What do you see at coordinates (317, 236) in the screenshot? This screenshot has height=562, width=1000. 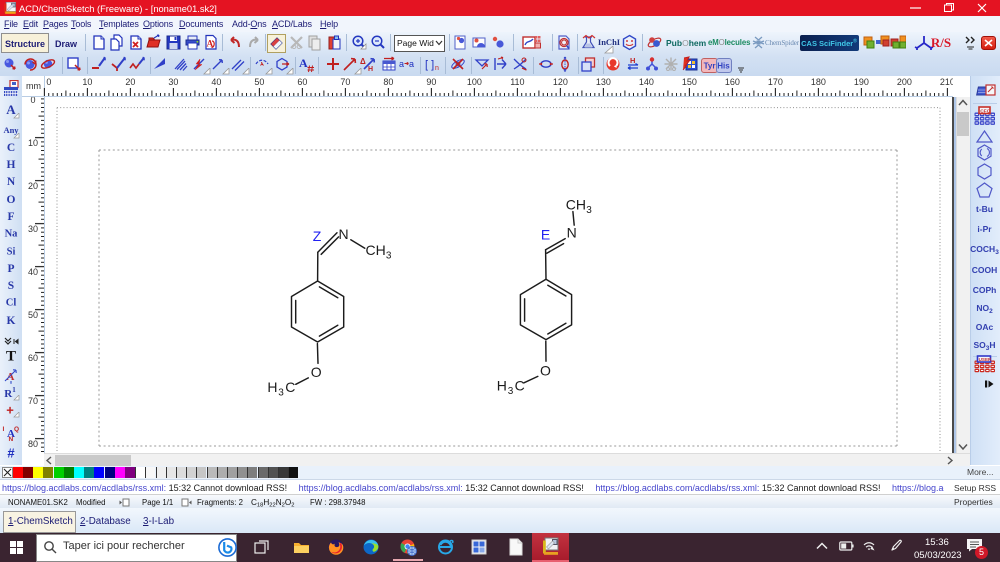 I see `svg-text: Z` at bounding box center [317, 236].